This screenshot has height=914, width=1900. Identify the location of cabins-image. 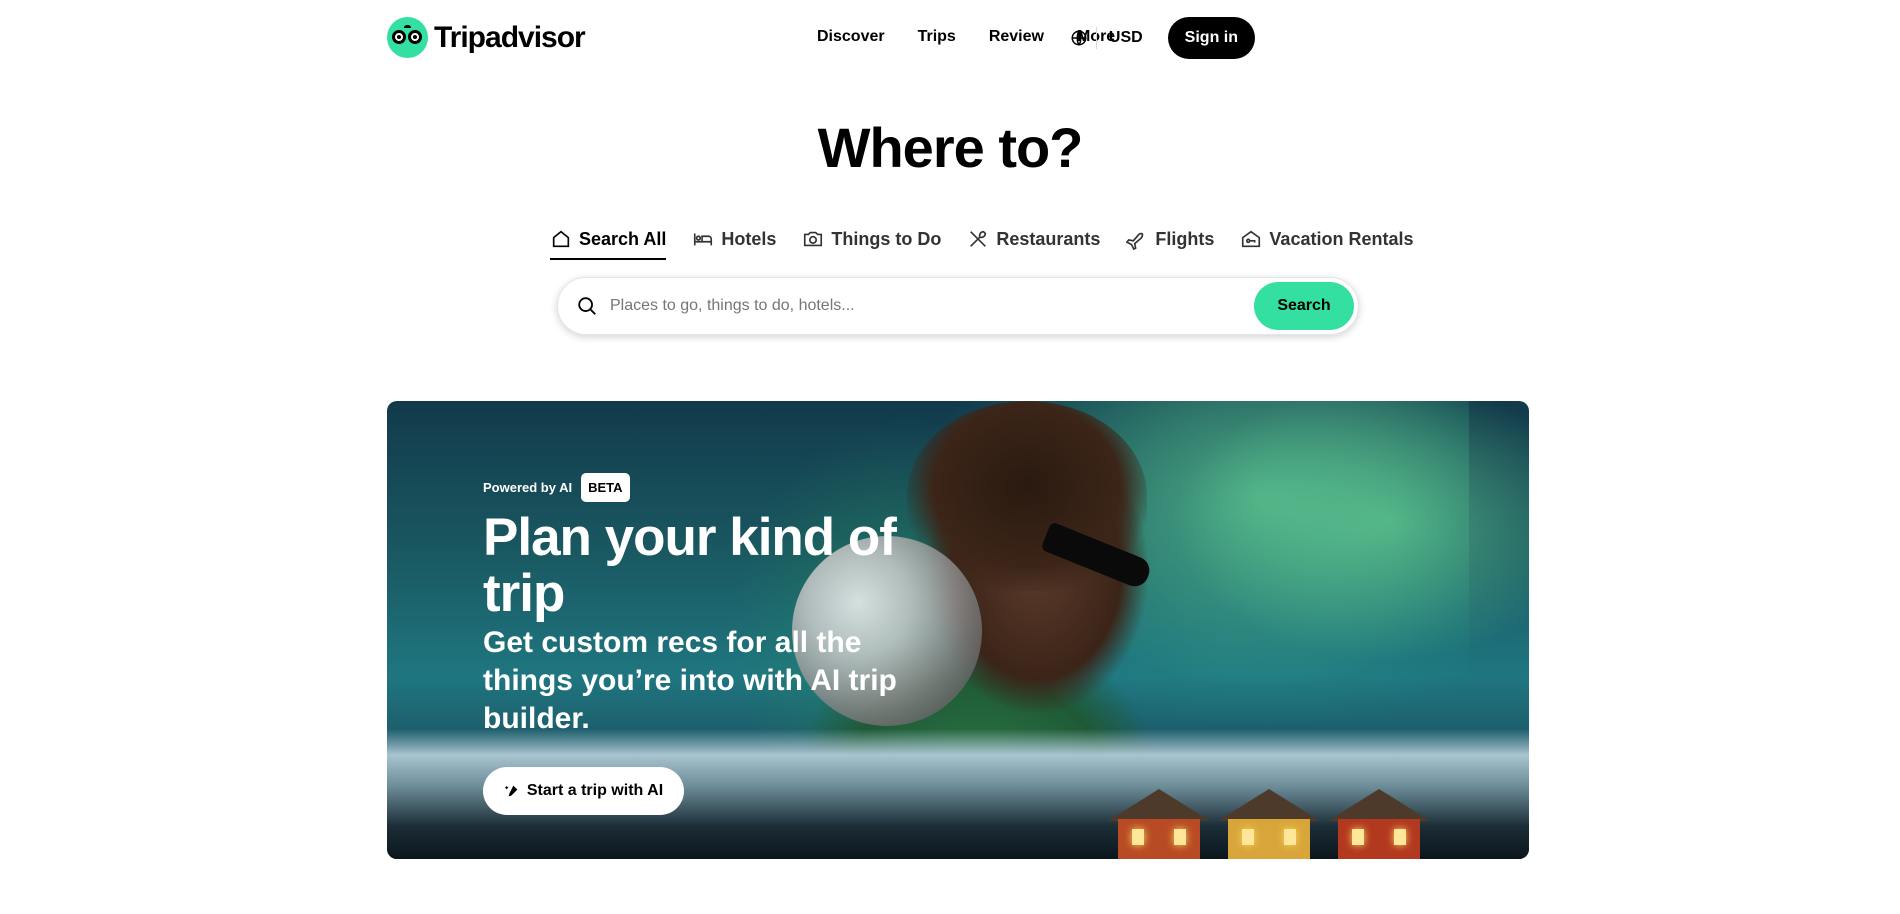
(1271, 811).